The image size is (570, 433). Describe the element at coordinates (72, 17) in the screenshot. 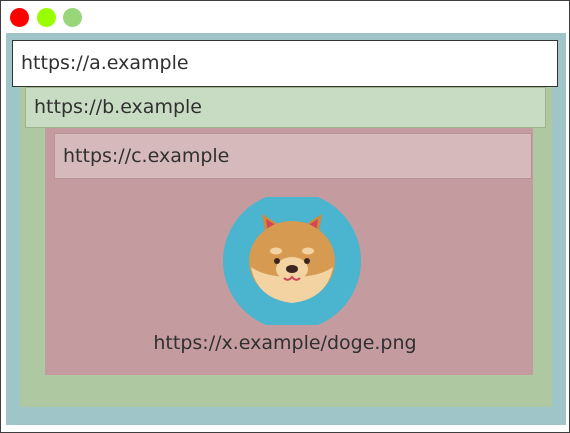

I see `maximize-button` at that location.